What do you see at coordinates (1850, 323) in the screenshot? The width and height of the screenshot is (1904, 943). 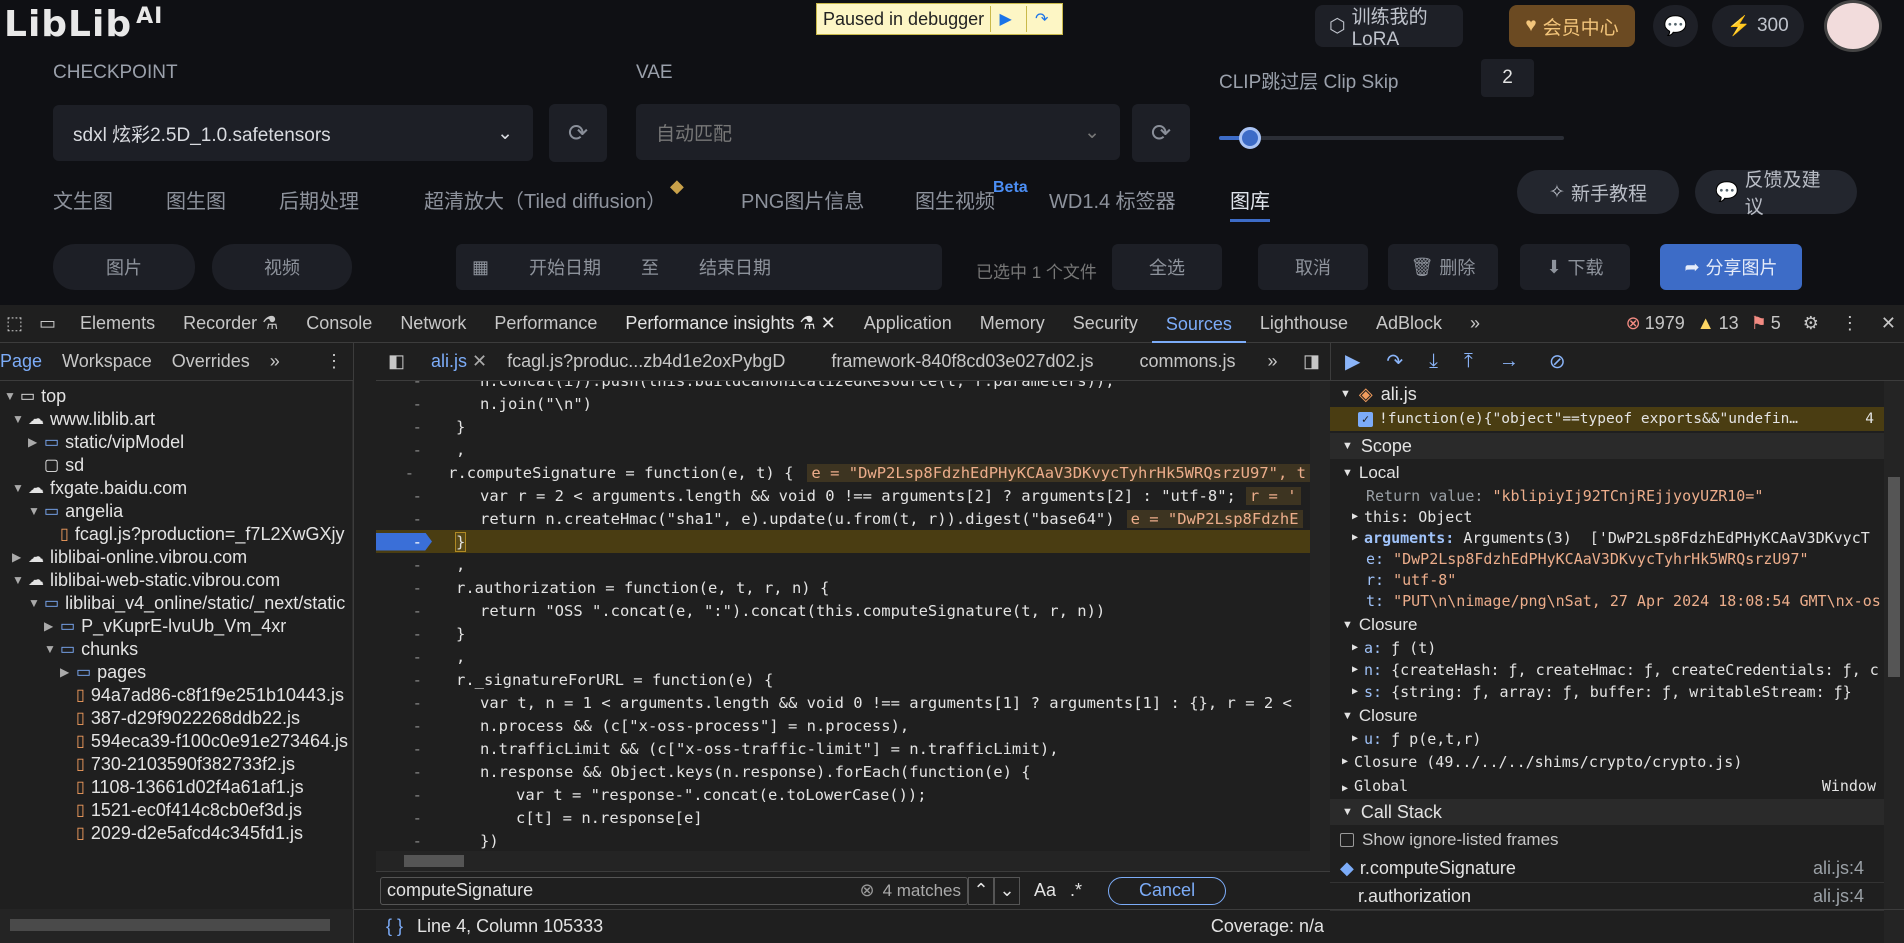 I see `kebab-menu-icon: ⋮` at bounding box center [1850, 323].